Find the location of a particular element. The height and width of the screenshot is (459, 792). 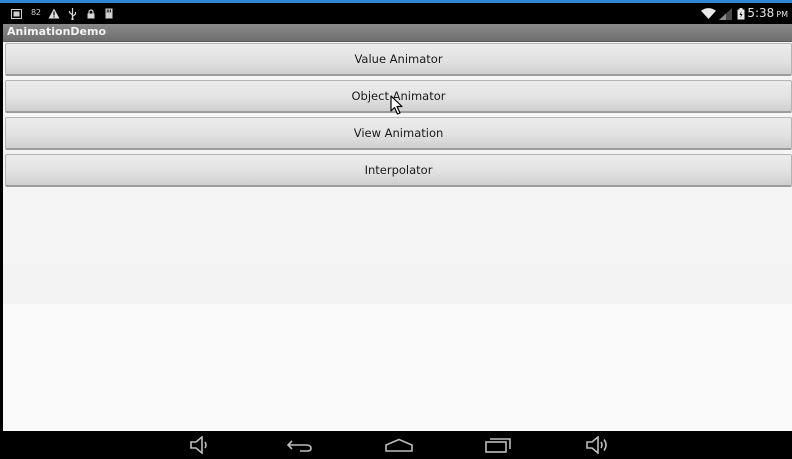

clock-ampm: PM is located at coordinates (782, 14).